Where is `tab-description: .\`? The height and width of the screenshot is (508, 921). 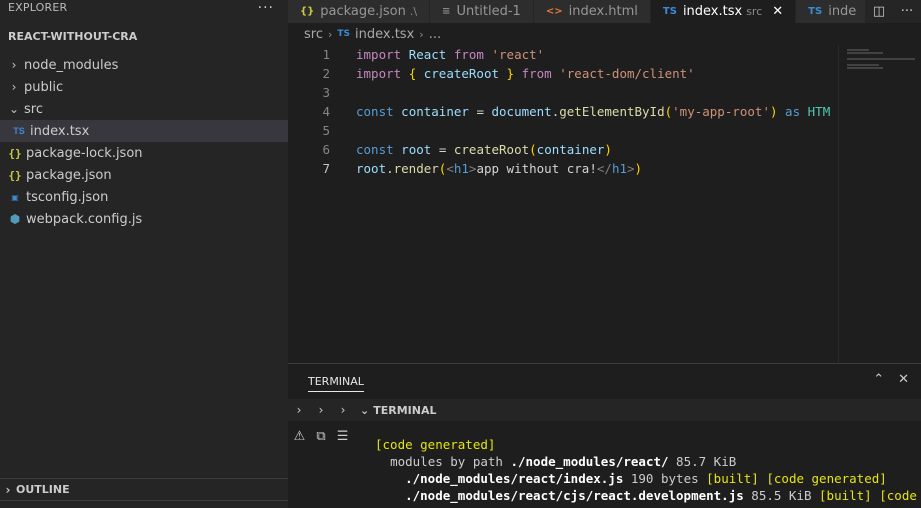
tab-description: .\ is located at coordinates (413, 11).